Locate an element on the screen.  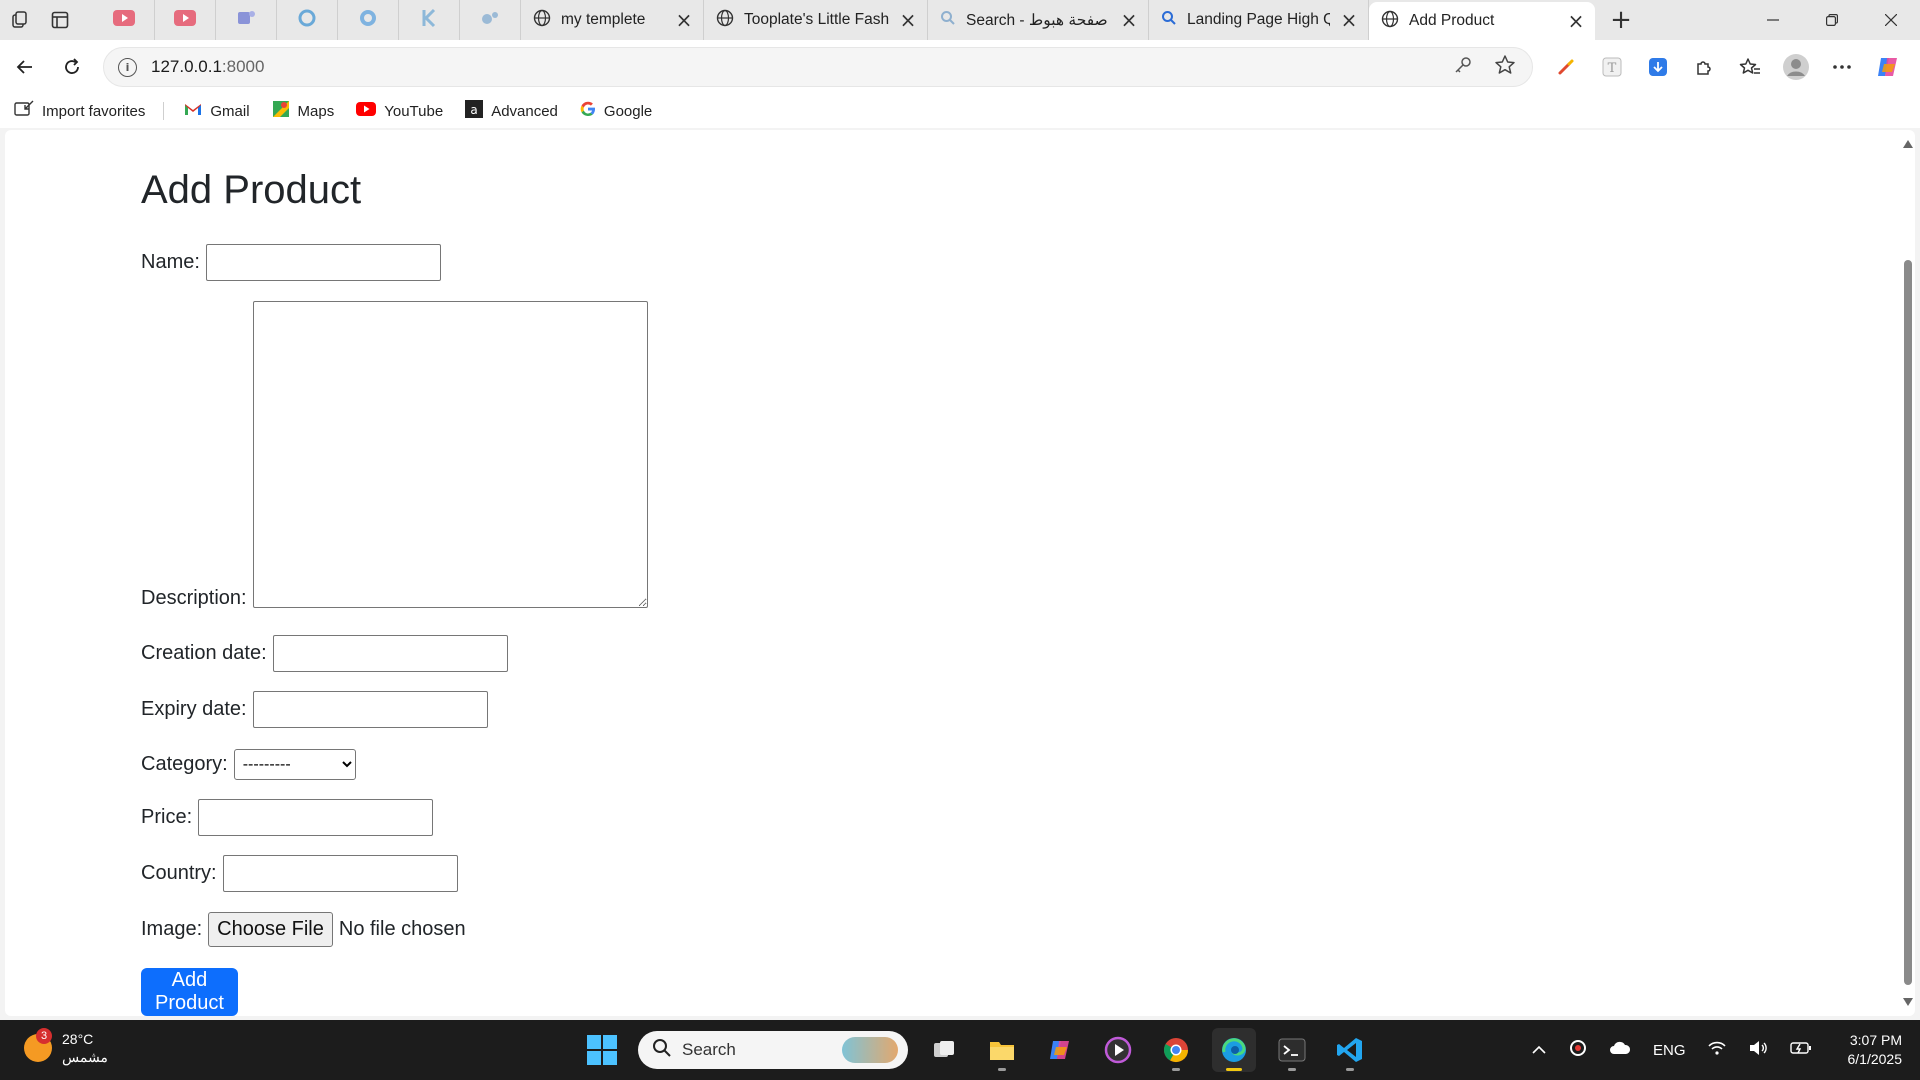
pinned-tab-teams is located at coordinates (246, 20).